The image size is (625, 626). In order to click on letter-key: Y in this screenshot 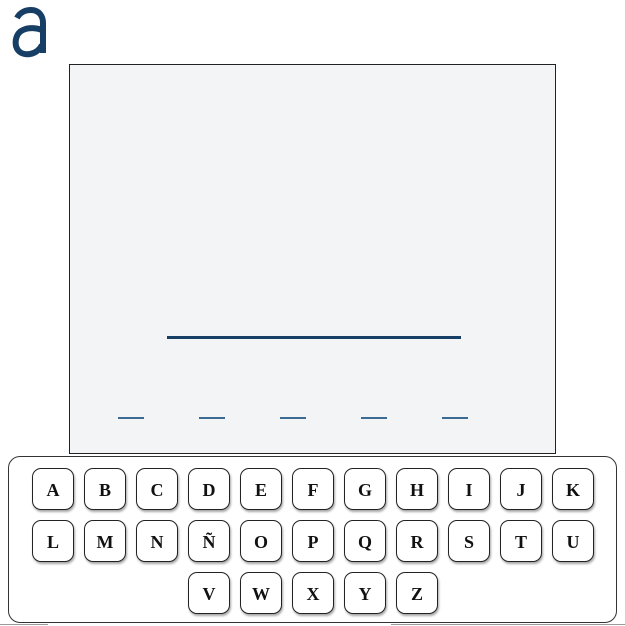, I will do `click(365, 593)`.